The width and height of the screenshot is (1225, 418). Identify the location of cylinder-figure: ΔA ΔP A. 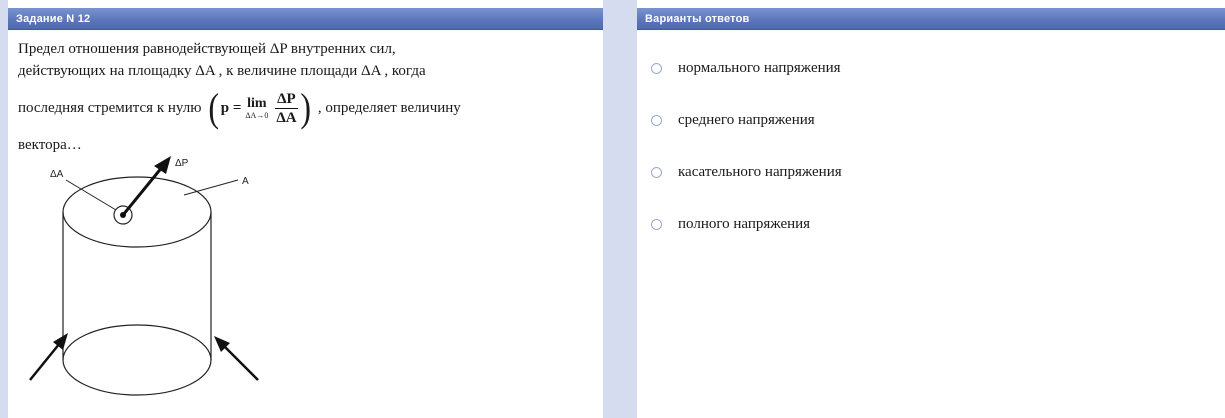
(144, 276).